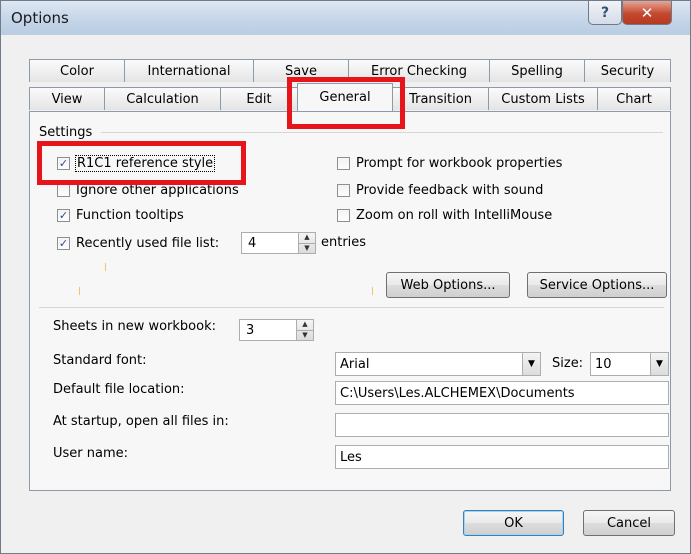 This screenshot has height=554, width=691. I want to click on font-size-select: 10 ▼, so click(629, 364).